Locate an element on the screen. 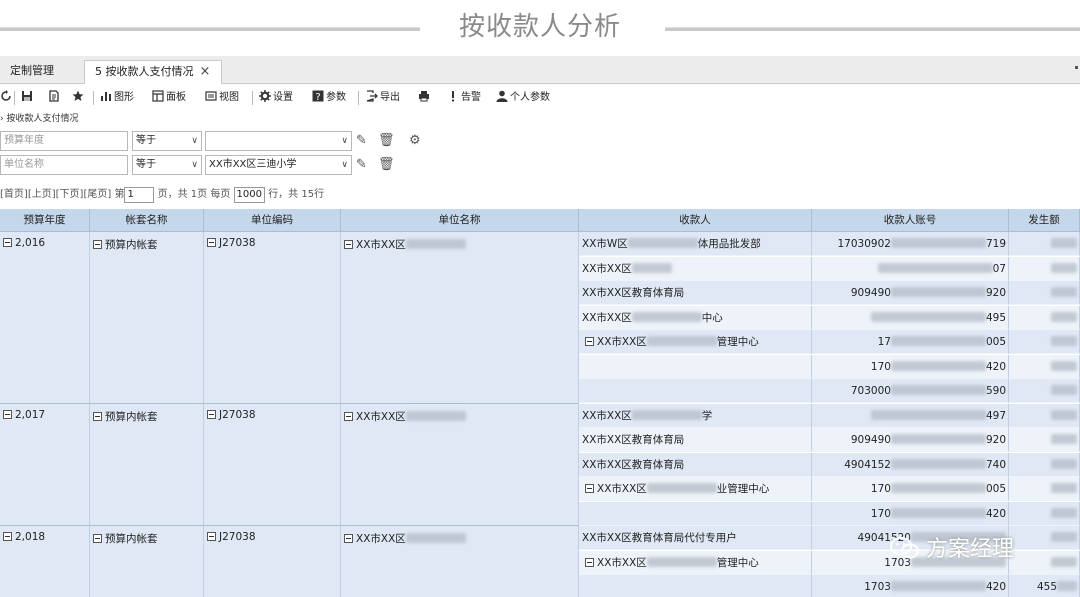 This screenshot has height=597, width=1080. cell-payee: XX市XX区 学 is located at coordinates (695, 415).